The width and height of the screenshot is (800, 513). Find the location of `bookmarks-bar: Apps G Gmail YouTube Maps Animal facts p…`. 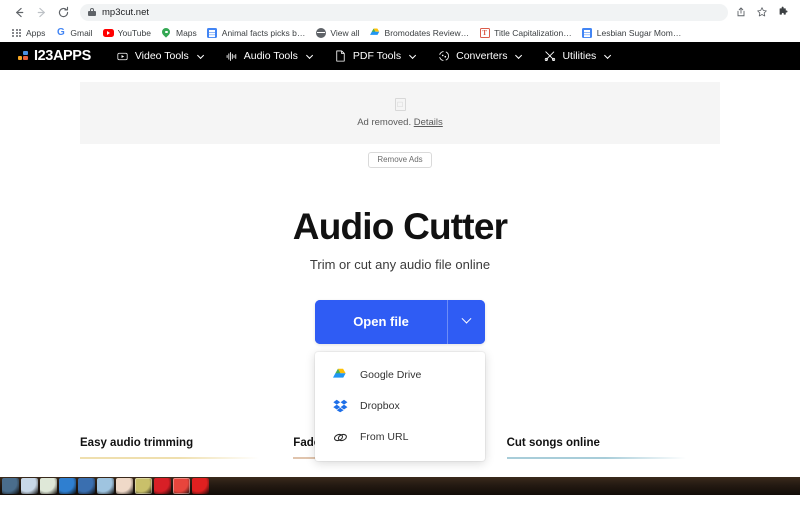

bookmarks-bar: Apps G Gmail YouTube Maps Animal facts p… is located at coordinates (400, 33).